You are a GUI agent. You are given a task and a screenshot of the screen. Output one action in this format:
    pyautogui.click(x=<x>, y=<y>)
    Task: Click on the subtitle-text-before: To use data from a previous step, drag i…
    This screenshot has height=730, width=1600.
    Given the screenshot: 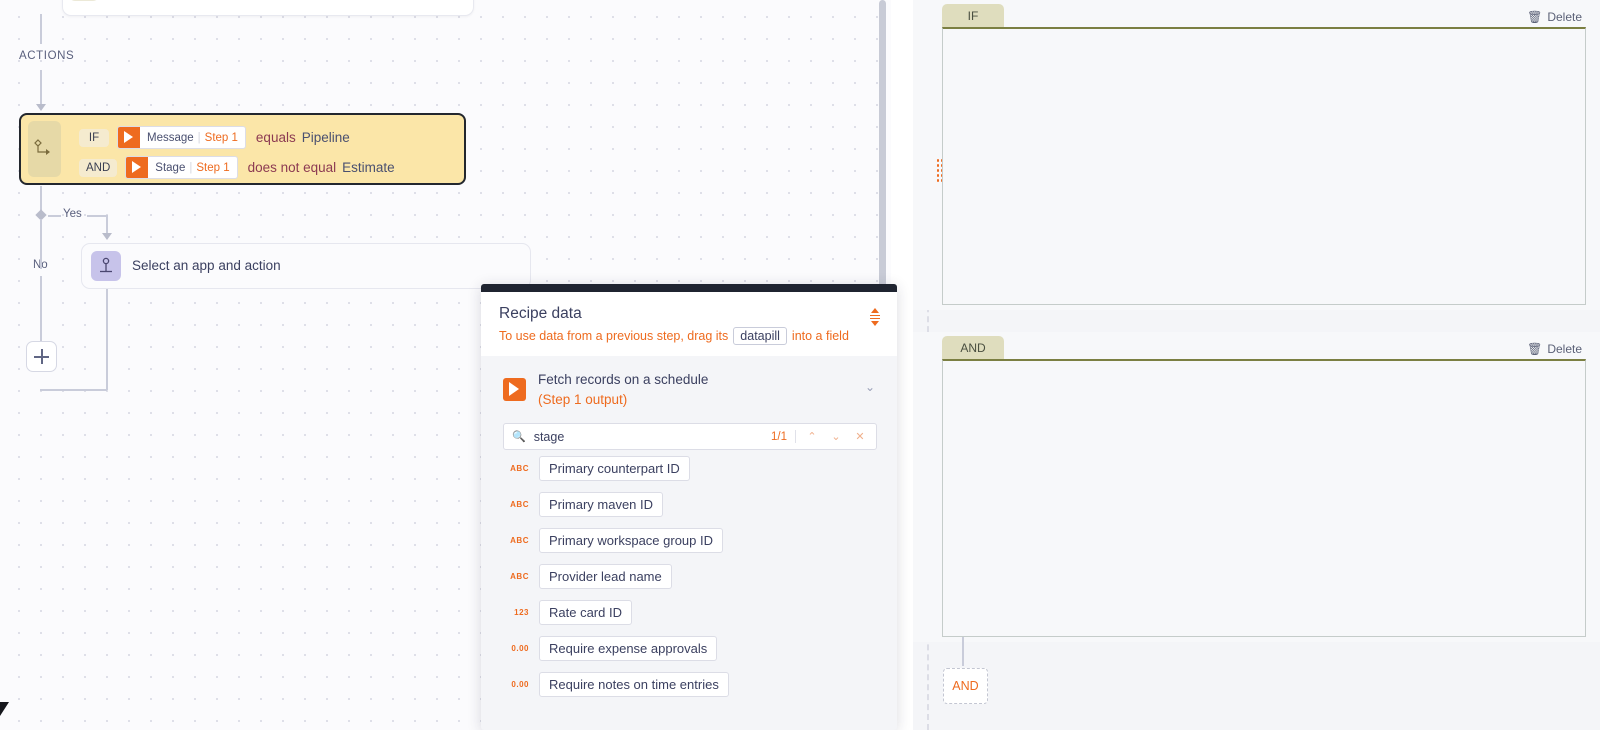 What is the action you would take?
    pyautogui.click(x=614, y=336)
    